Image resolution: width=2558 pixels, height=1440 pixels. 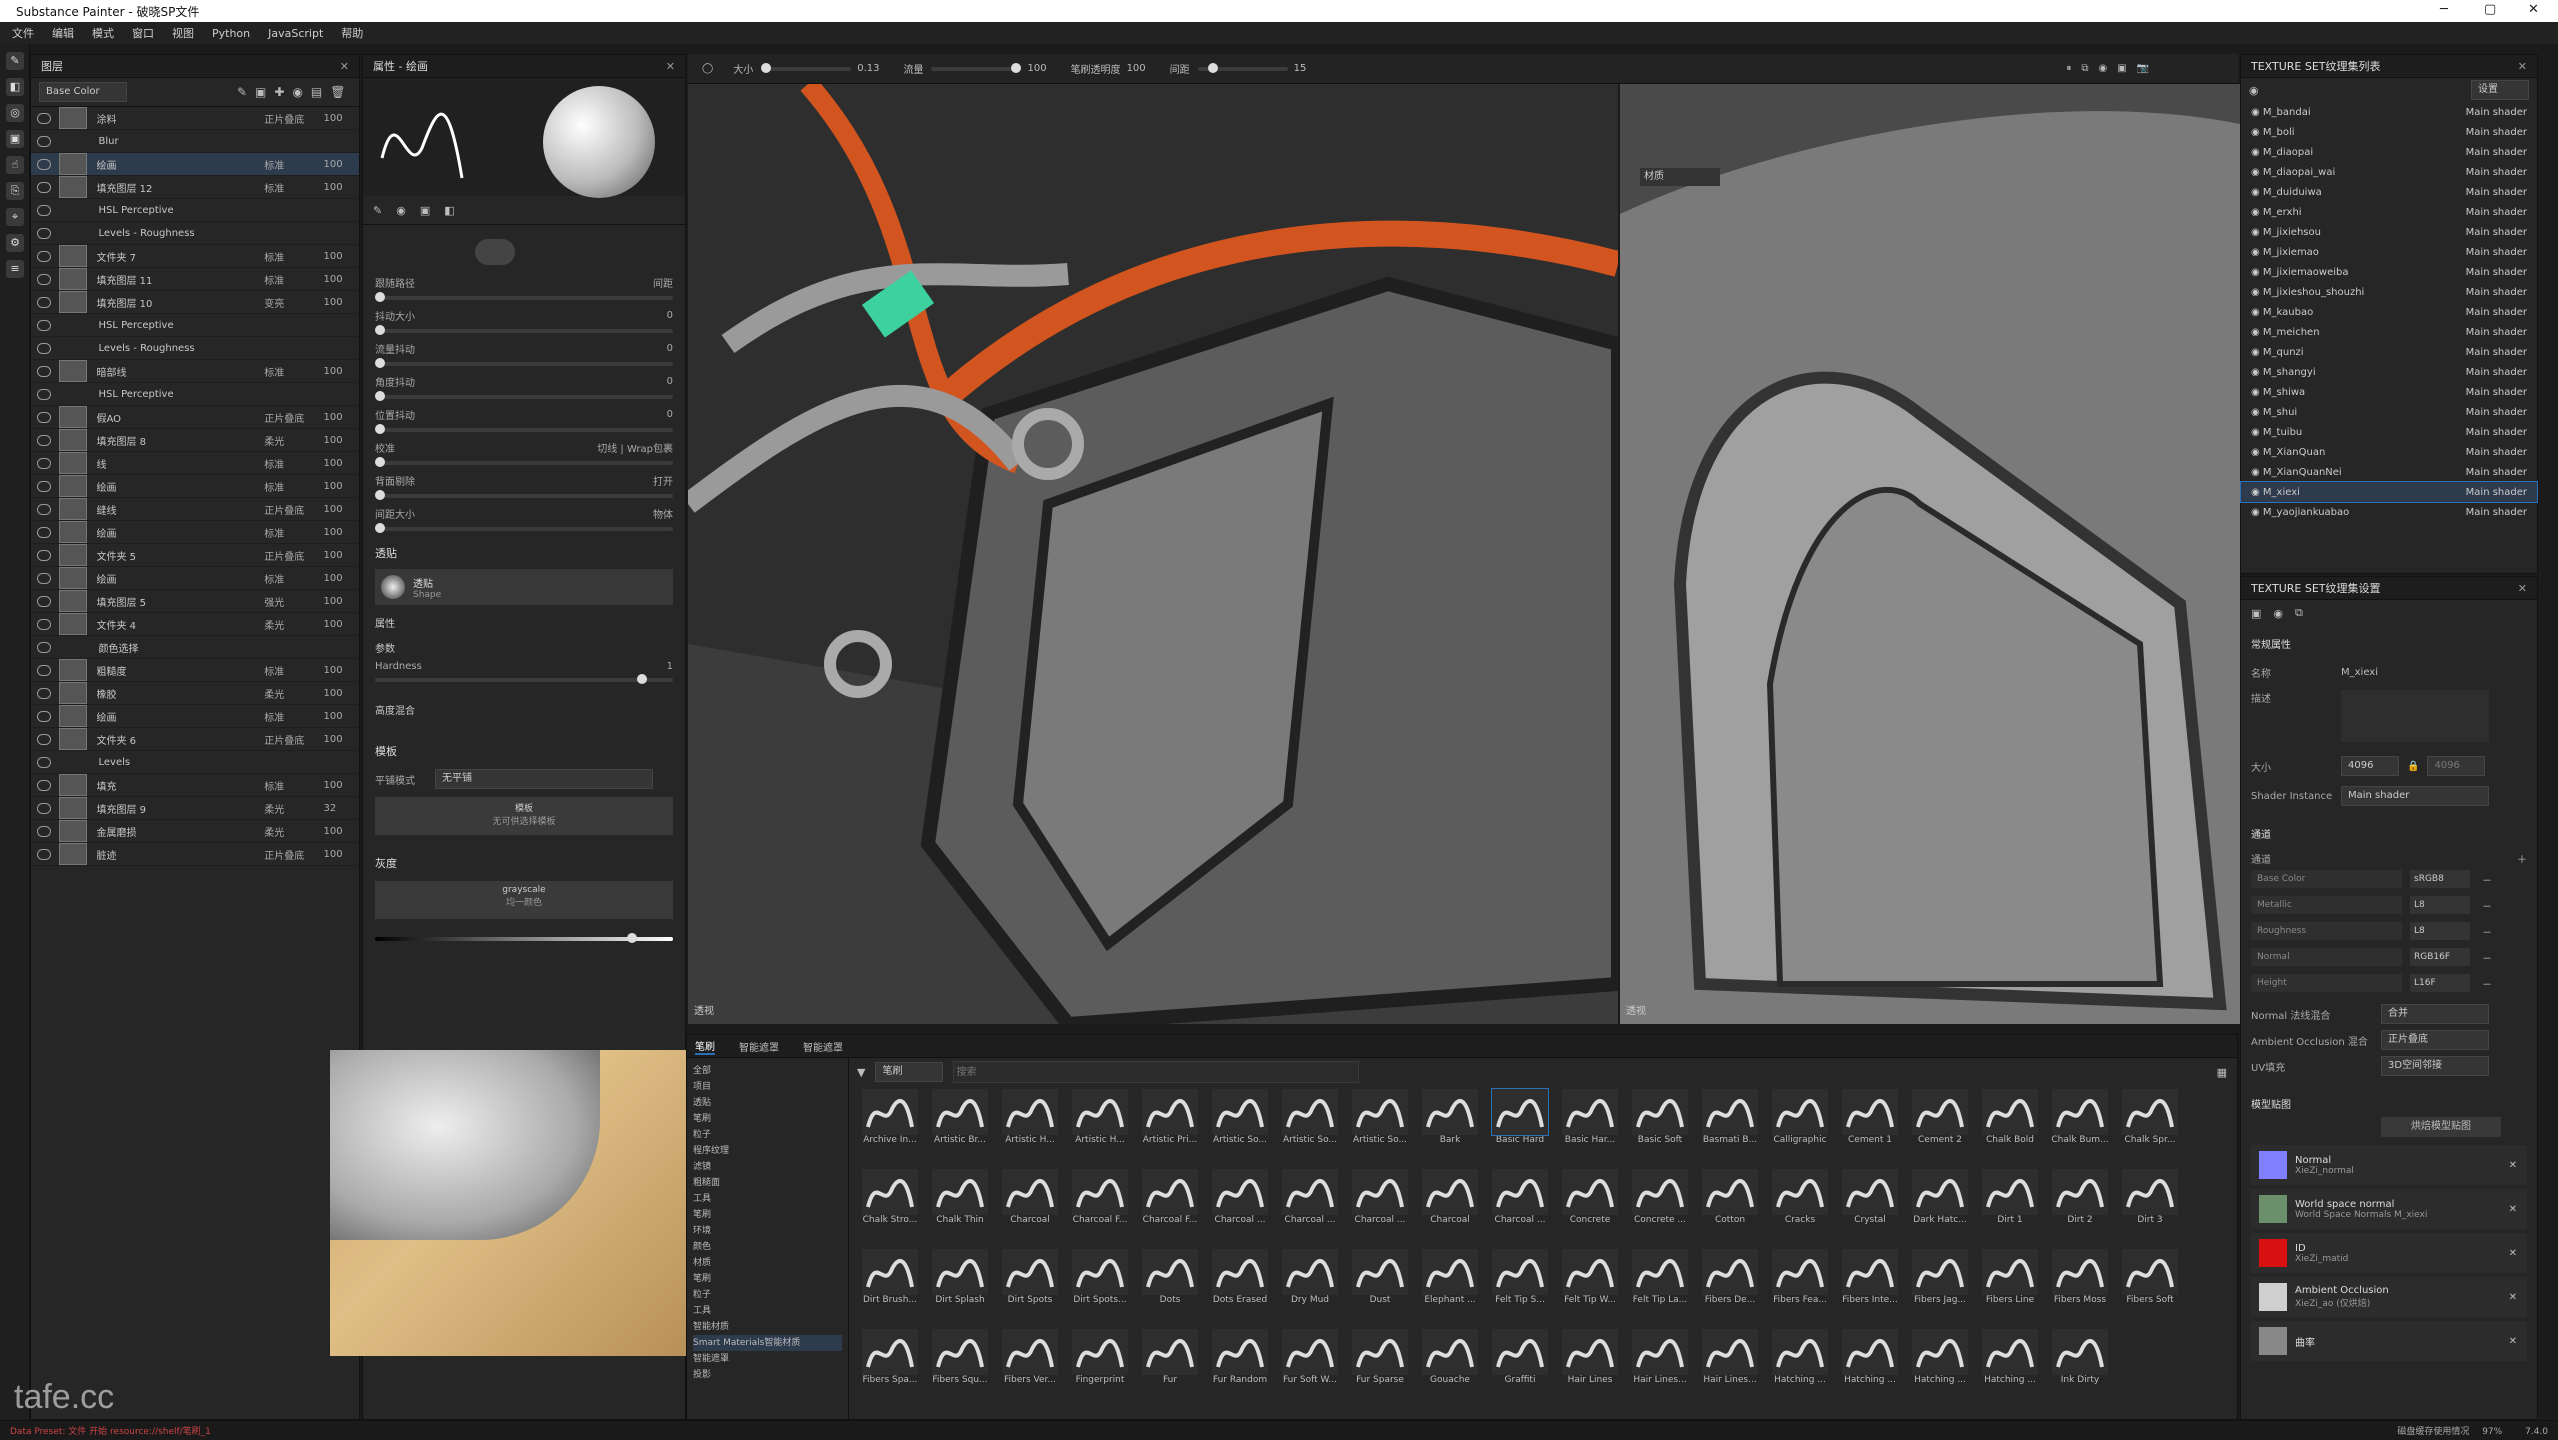 What do you see at coordinates (295, 33) in the screenshot?
I see `menu-javascript: JavaScript` at bounding box center [295, 33].